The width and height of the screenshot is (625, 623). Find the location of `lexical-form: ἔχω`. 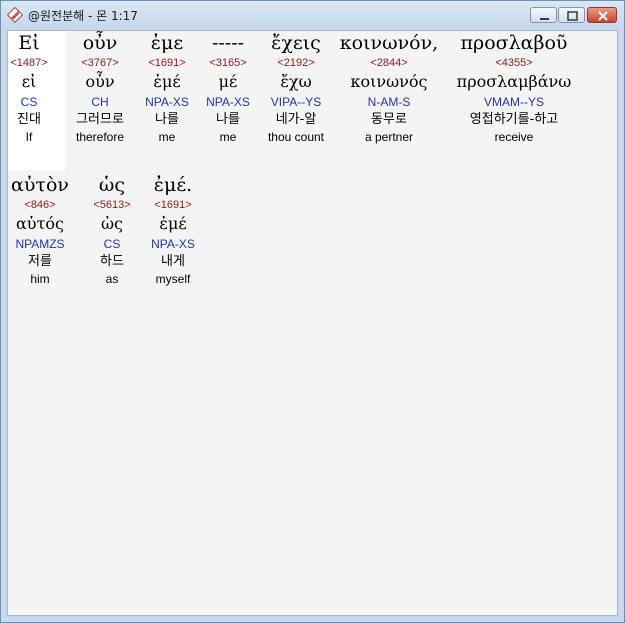

lexical-form: ἔχω is located at coordinates (296, 81).